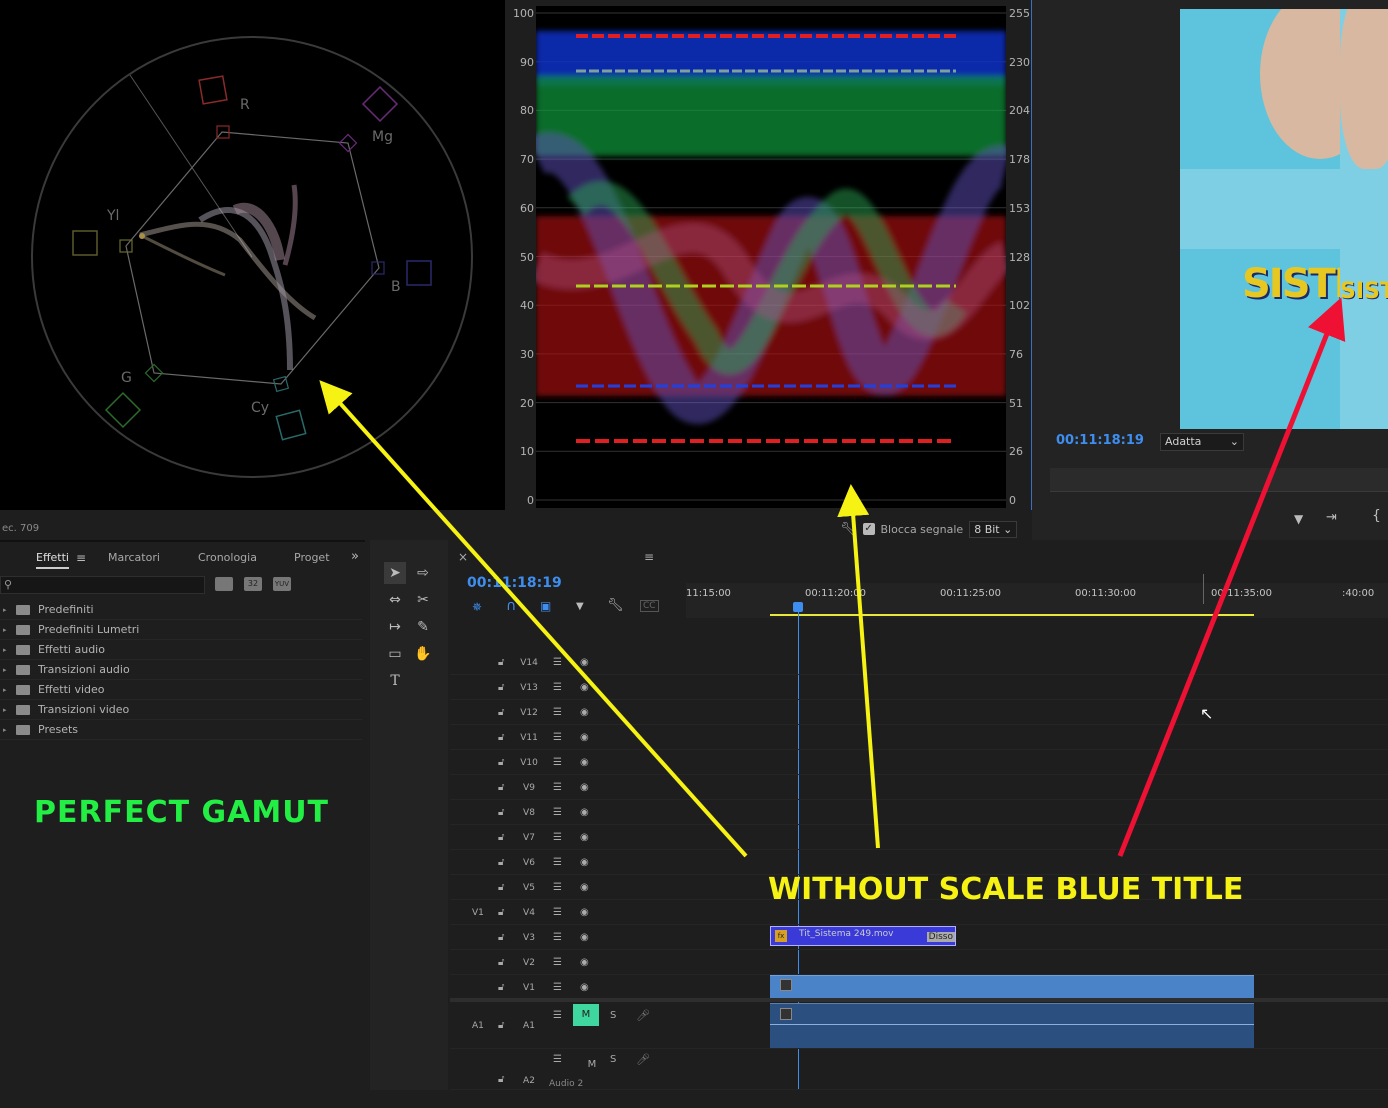 This screenshot has width=1388, height=1108. What do you see at coordinates (181, 730) in the screenshot?
I see `effects-folder: ▸ Presets` at bounding box center [181, 730].